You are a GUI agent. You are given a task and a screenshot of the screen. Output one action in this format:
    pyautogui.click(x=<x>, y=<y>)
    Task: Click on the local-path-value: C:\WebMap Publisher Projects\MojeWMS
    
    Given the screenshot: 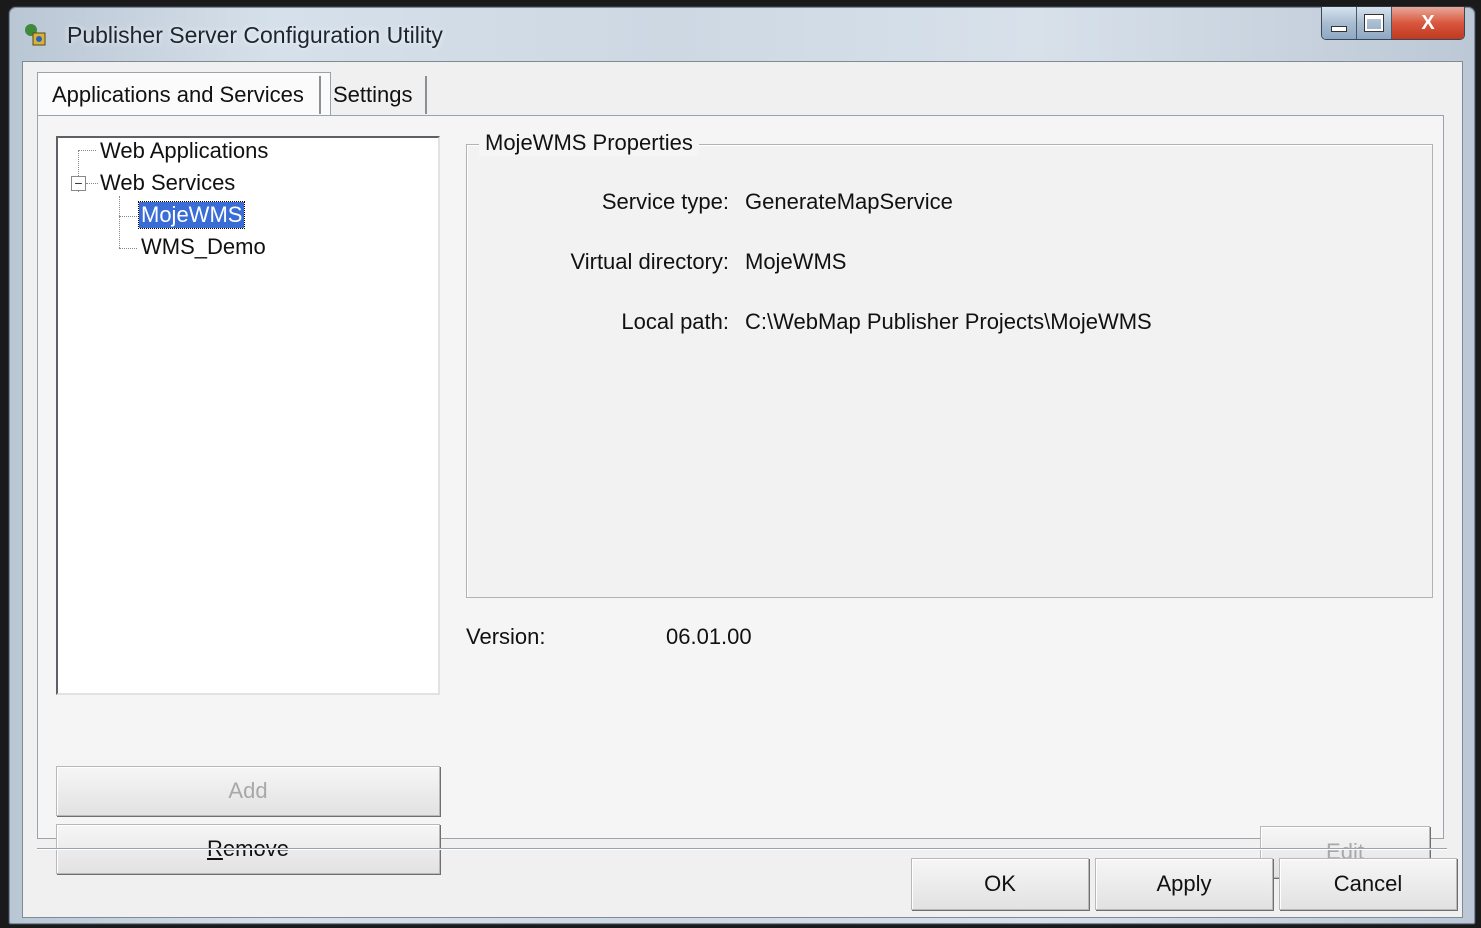 What is the action you would take?
    pyautogui.click(x=948, y=321)
    